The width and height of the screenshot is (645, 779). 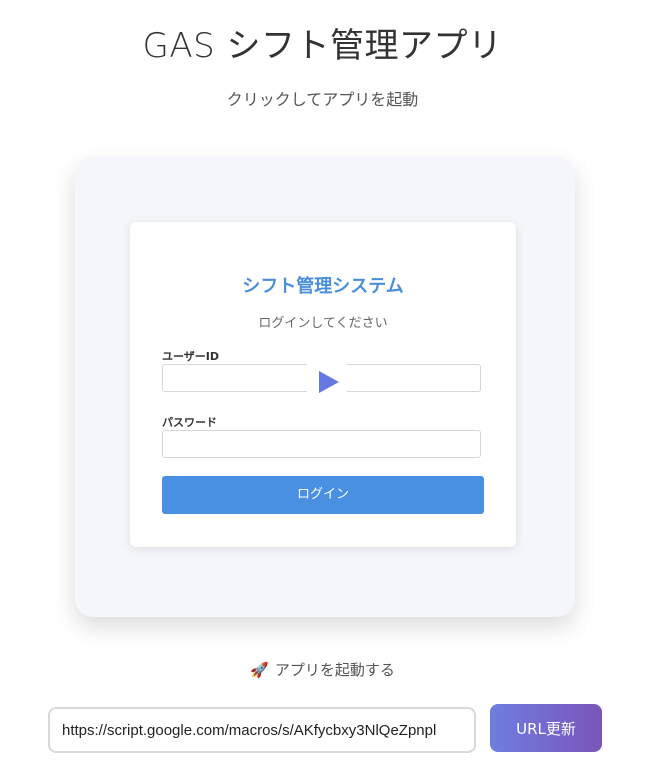 I want to click on play-button, so click(x=327, y=382).